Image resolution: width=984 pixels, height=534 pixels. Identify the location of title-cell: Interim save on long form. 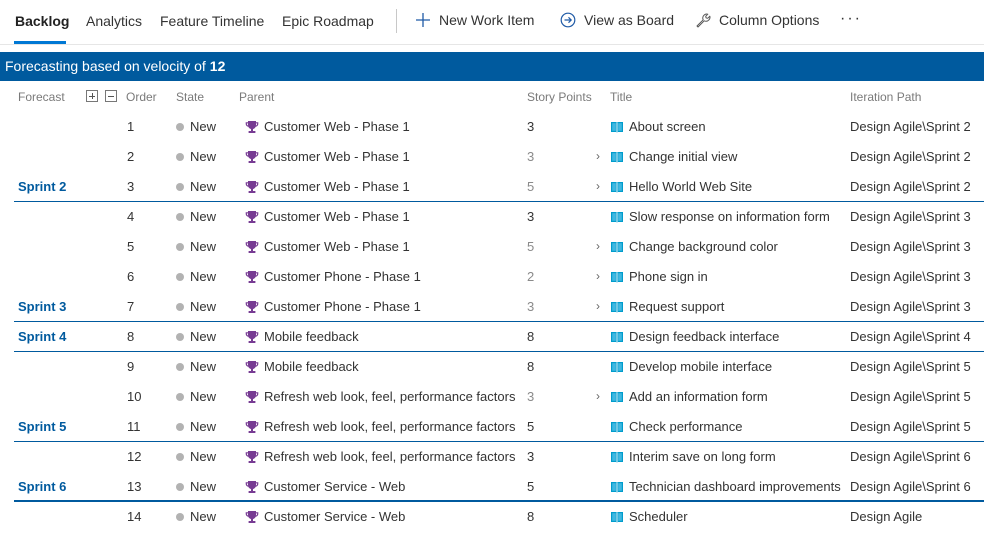
(693, 456).